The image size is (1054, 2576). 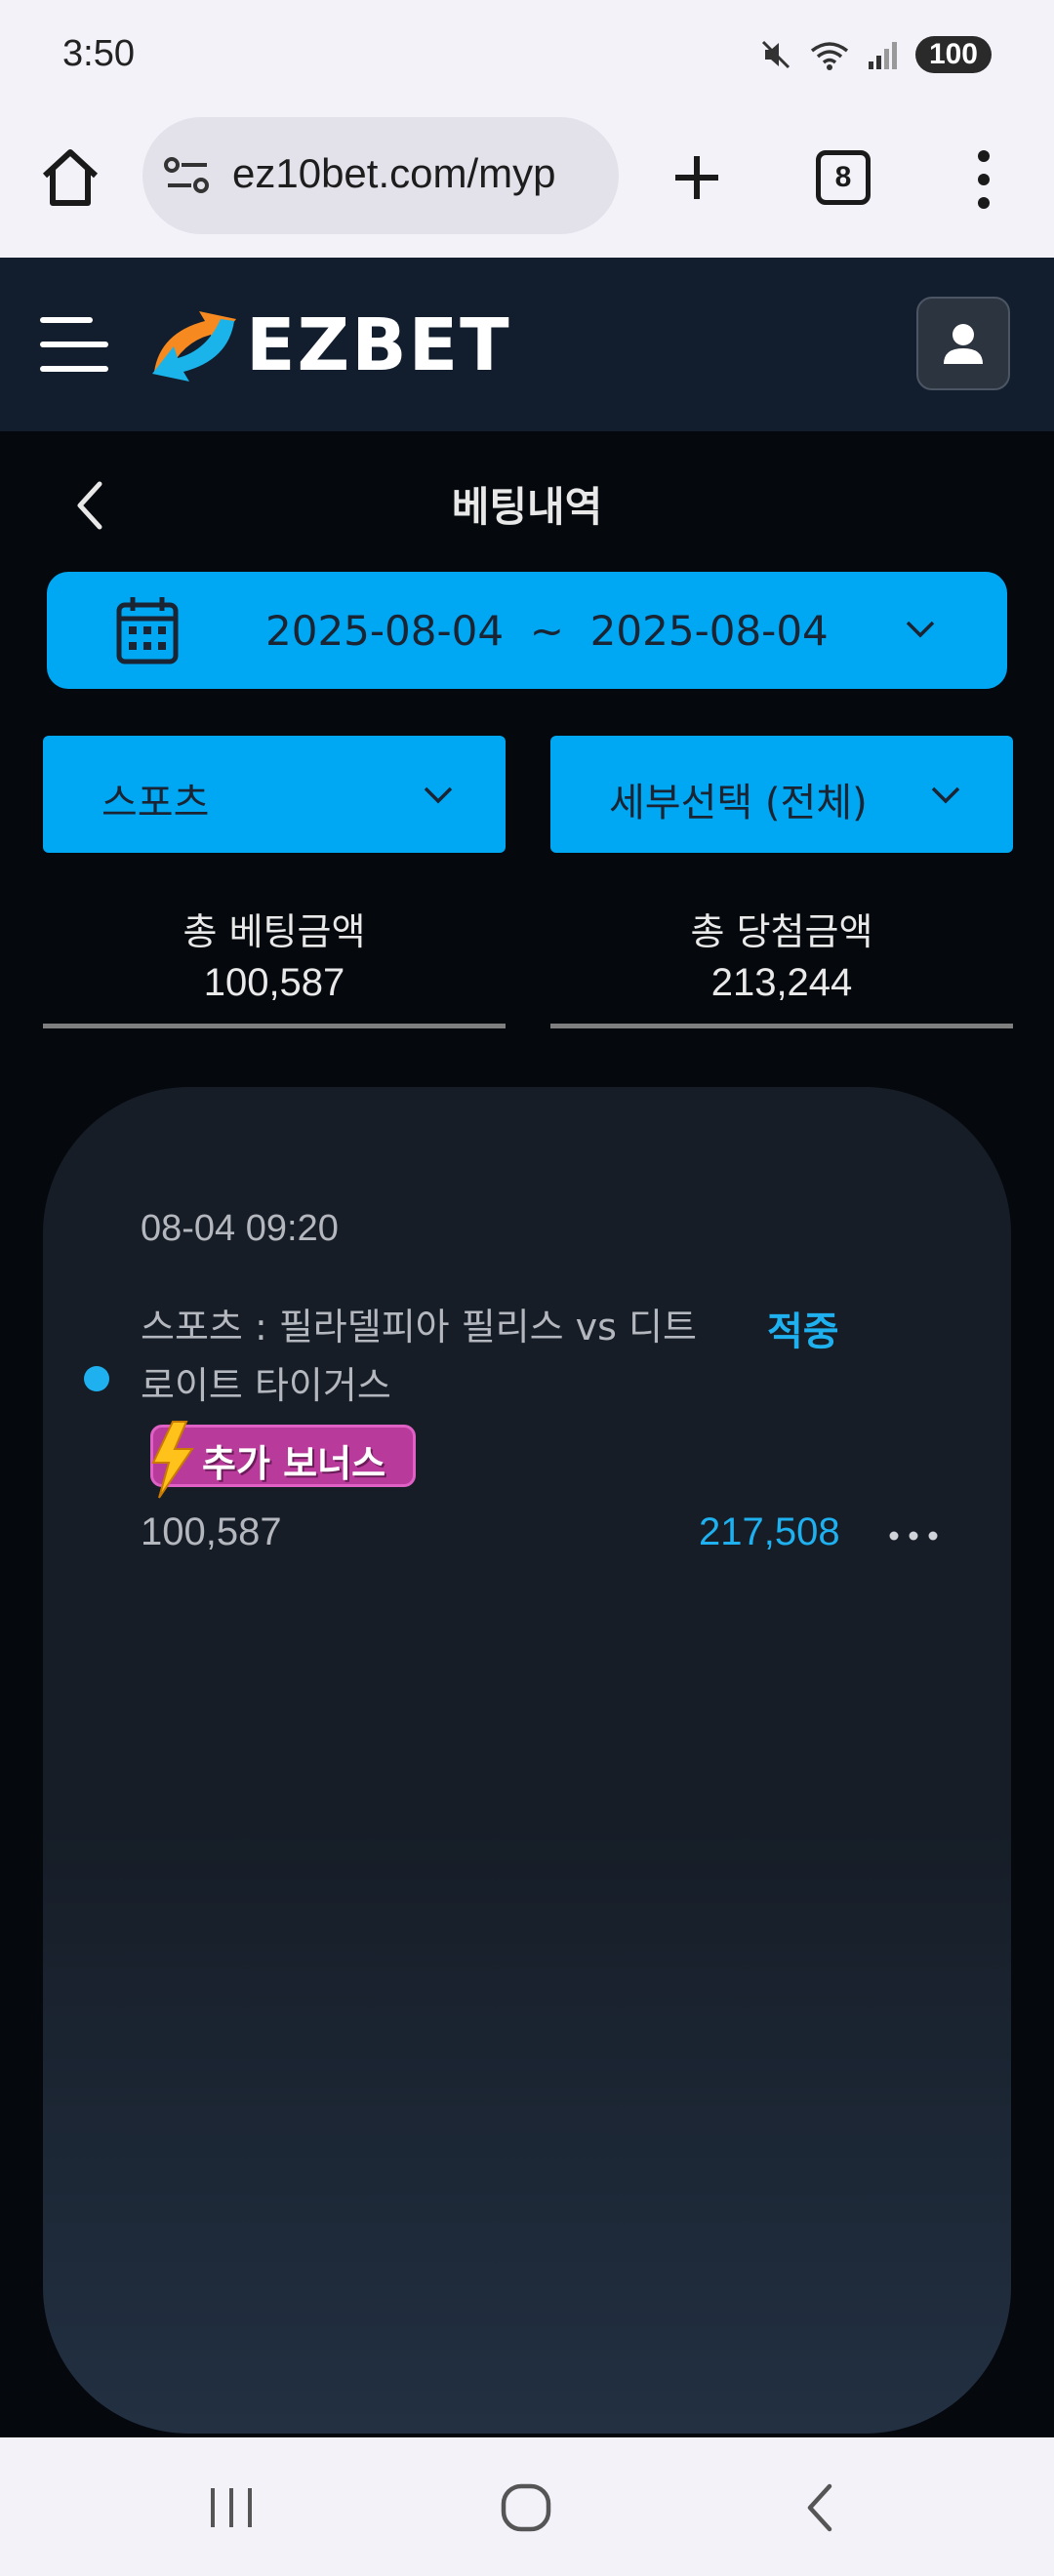 What do you see at coordinates (147, 630) in the screenshot?
I see `calendar-icon` at bounding box center [147, 630].